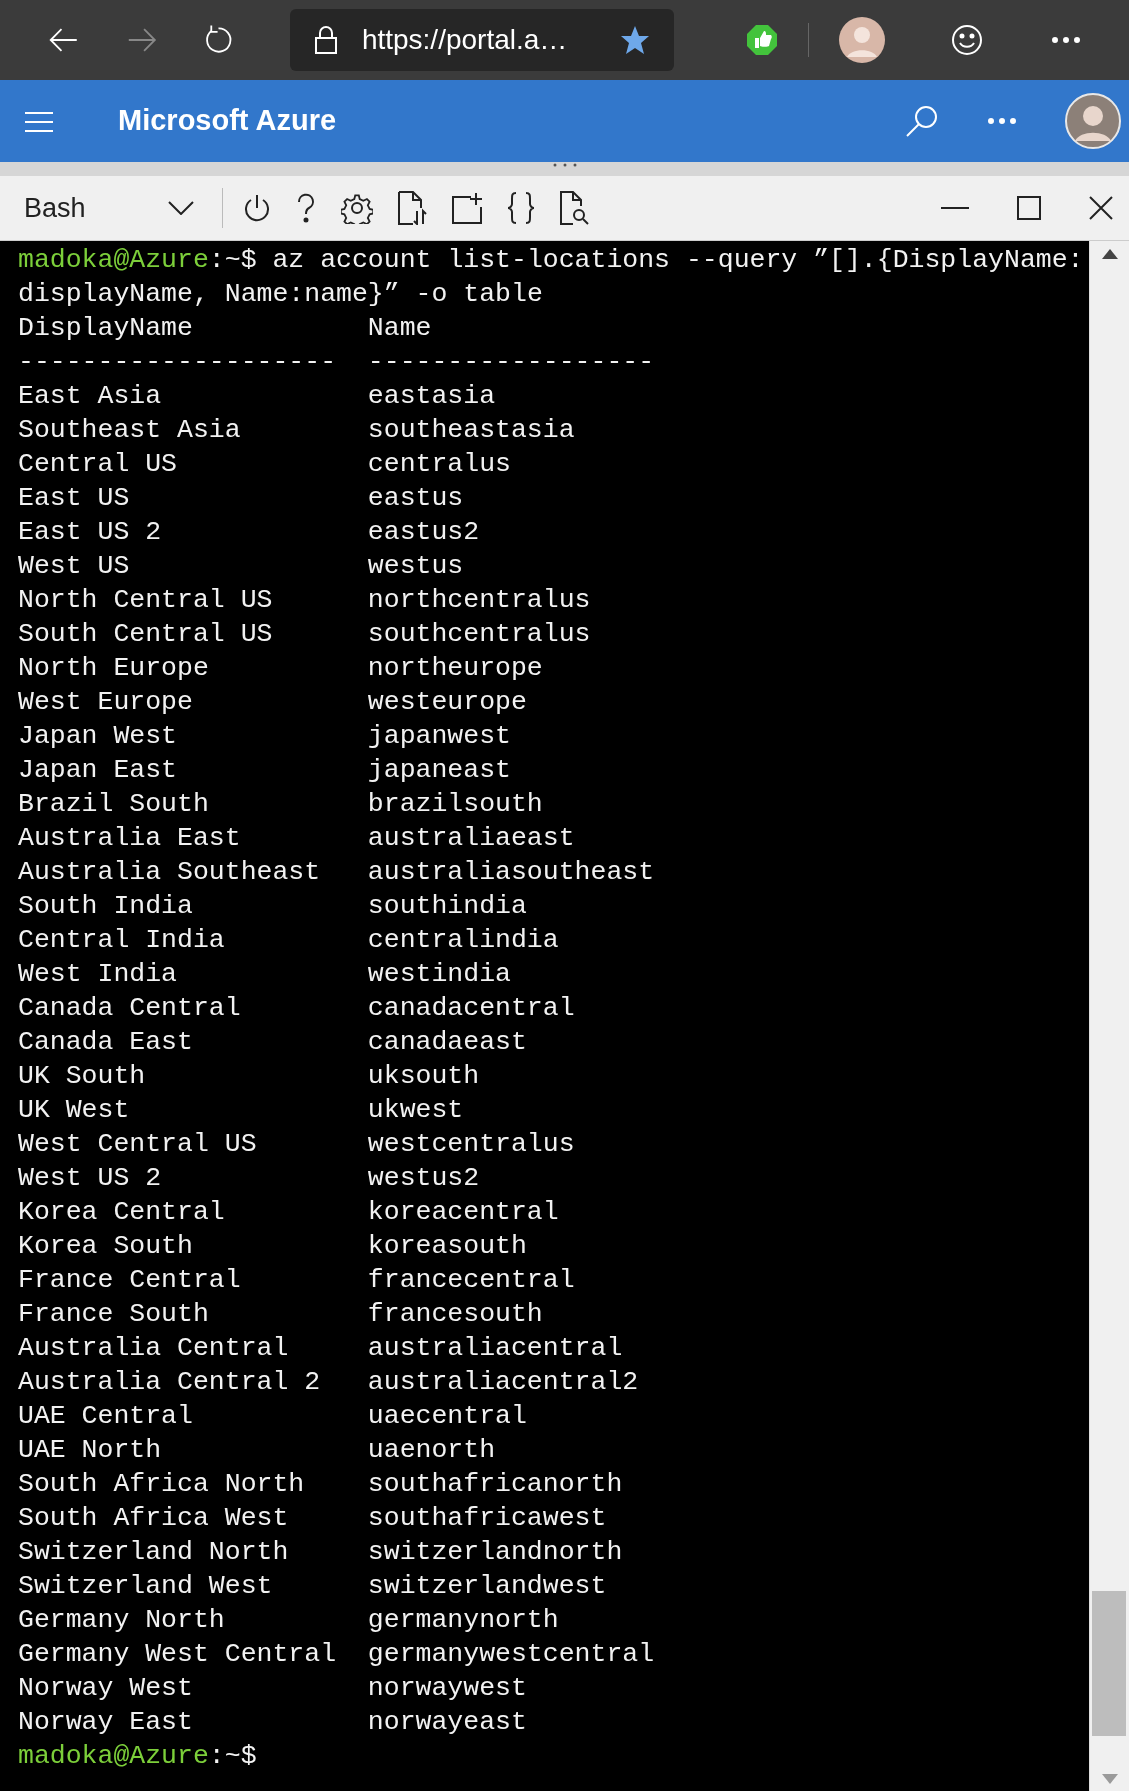  What do you see at coordinates (257, 208) in the screenshot?
I see `power-icon` at bounding box center [257, 208].